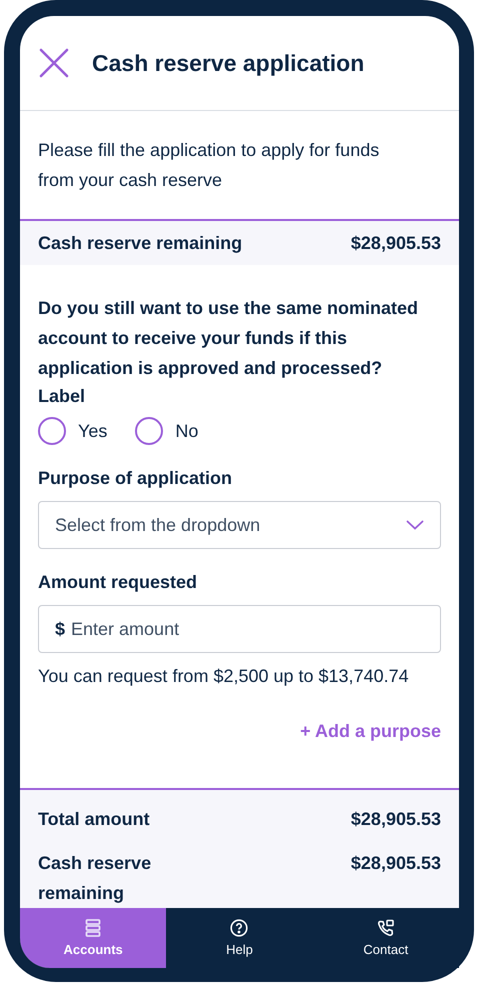 The width and height of the screenshot is (478, 984). I want to click on phone-icon, so click(385, 928).